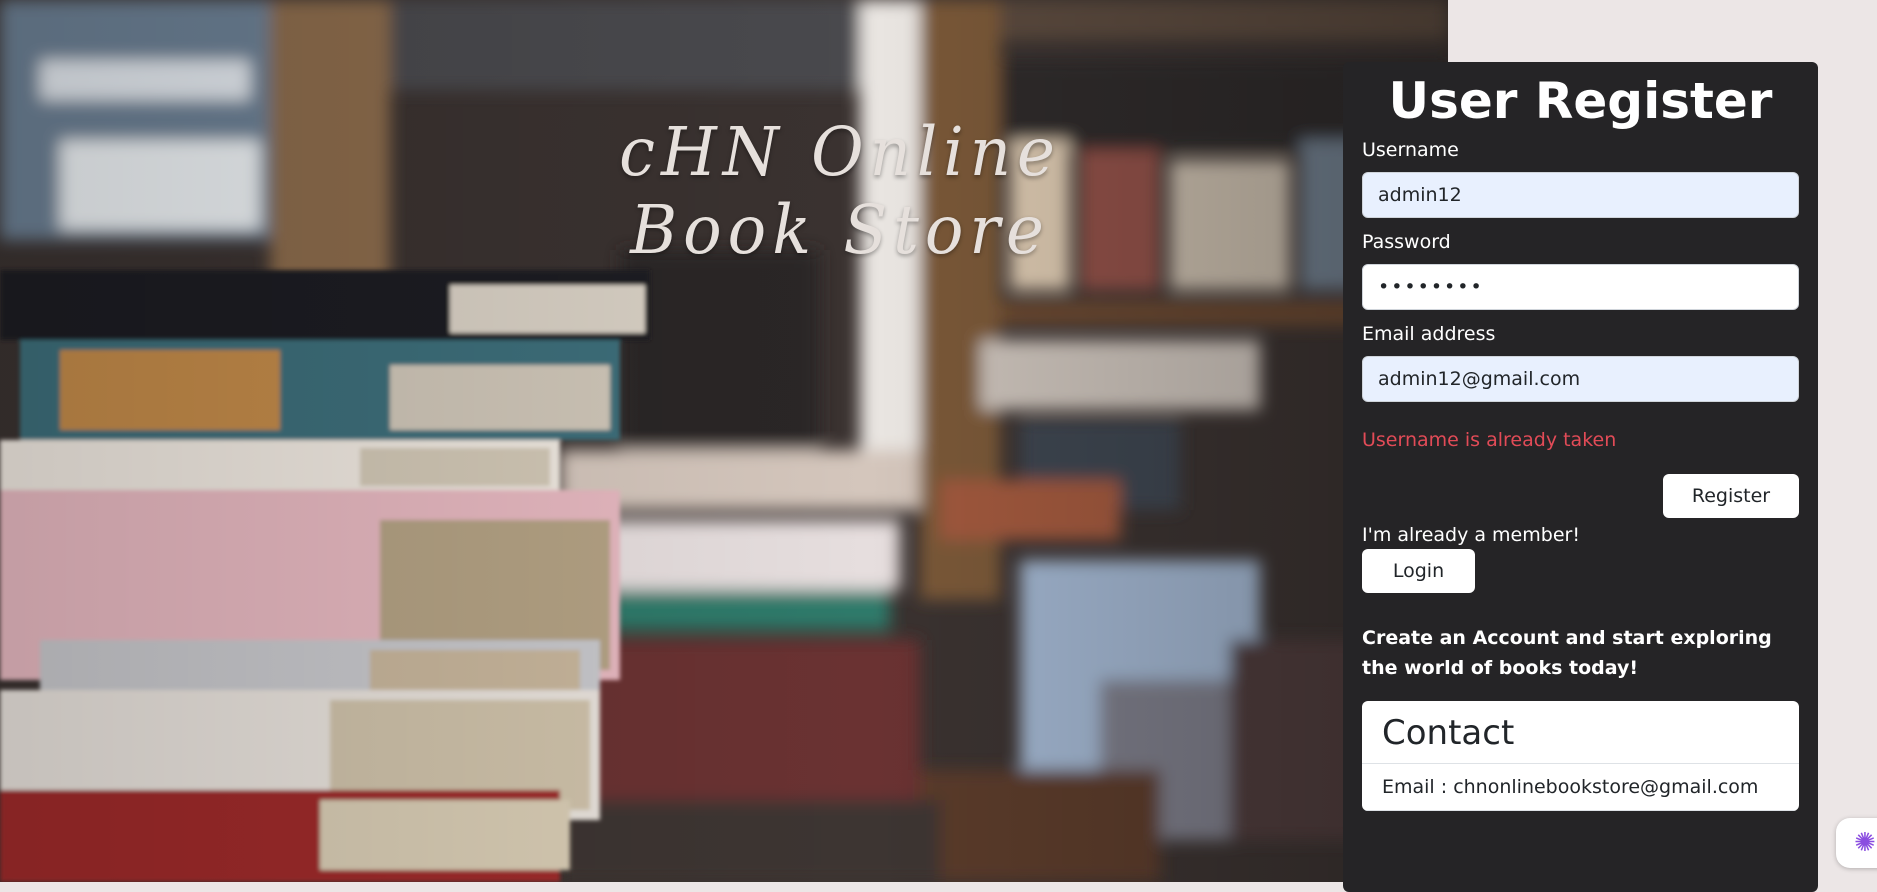 This screenshot has height=892, width=1877. I want to click on password-input, so click(1580, 287).